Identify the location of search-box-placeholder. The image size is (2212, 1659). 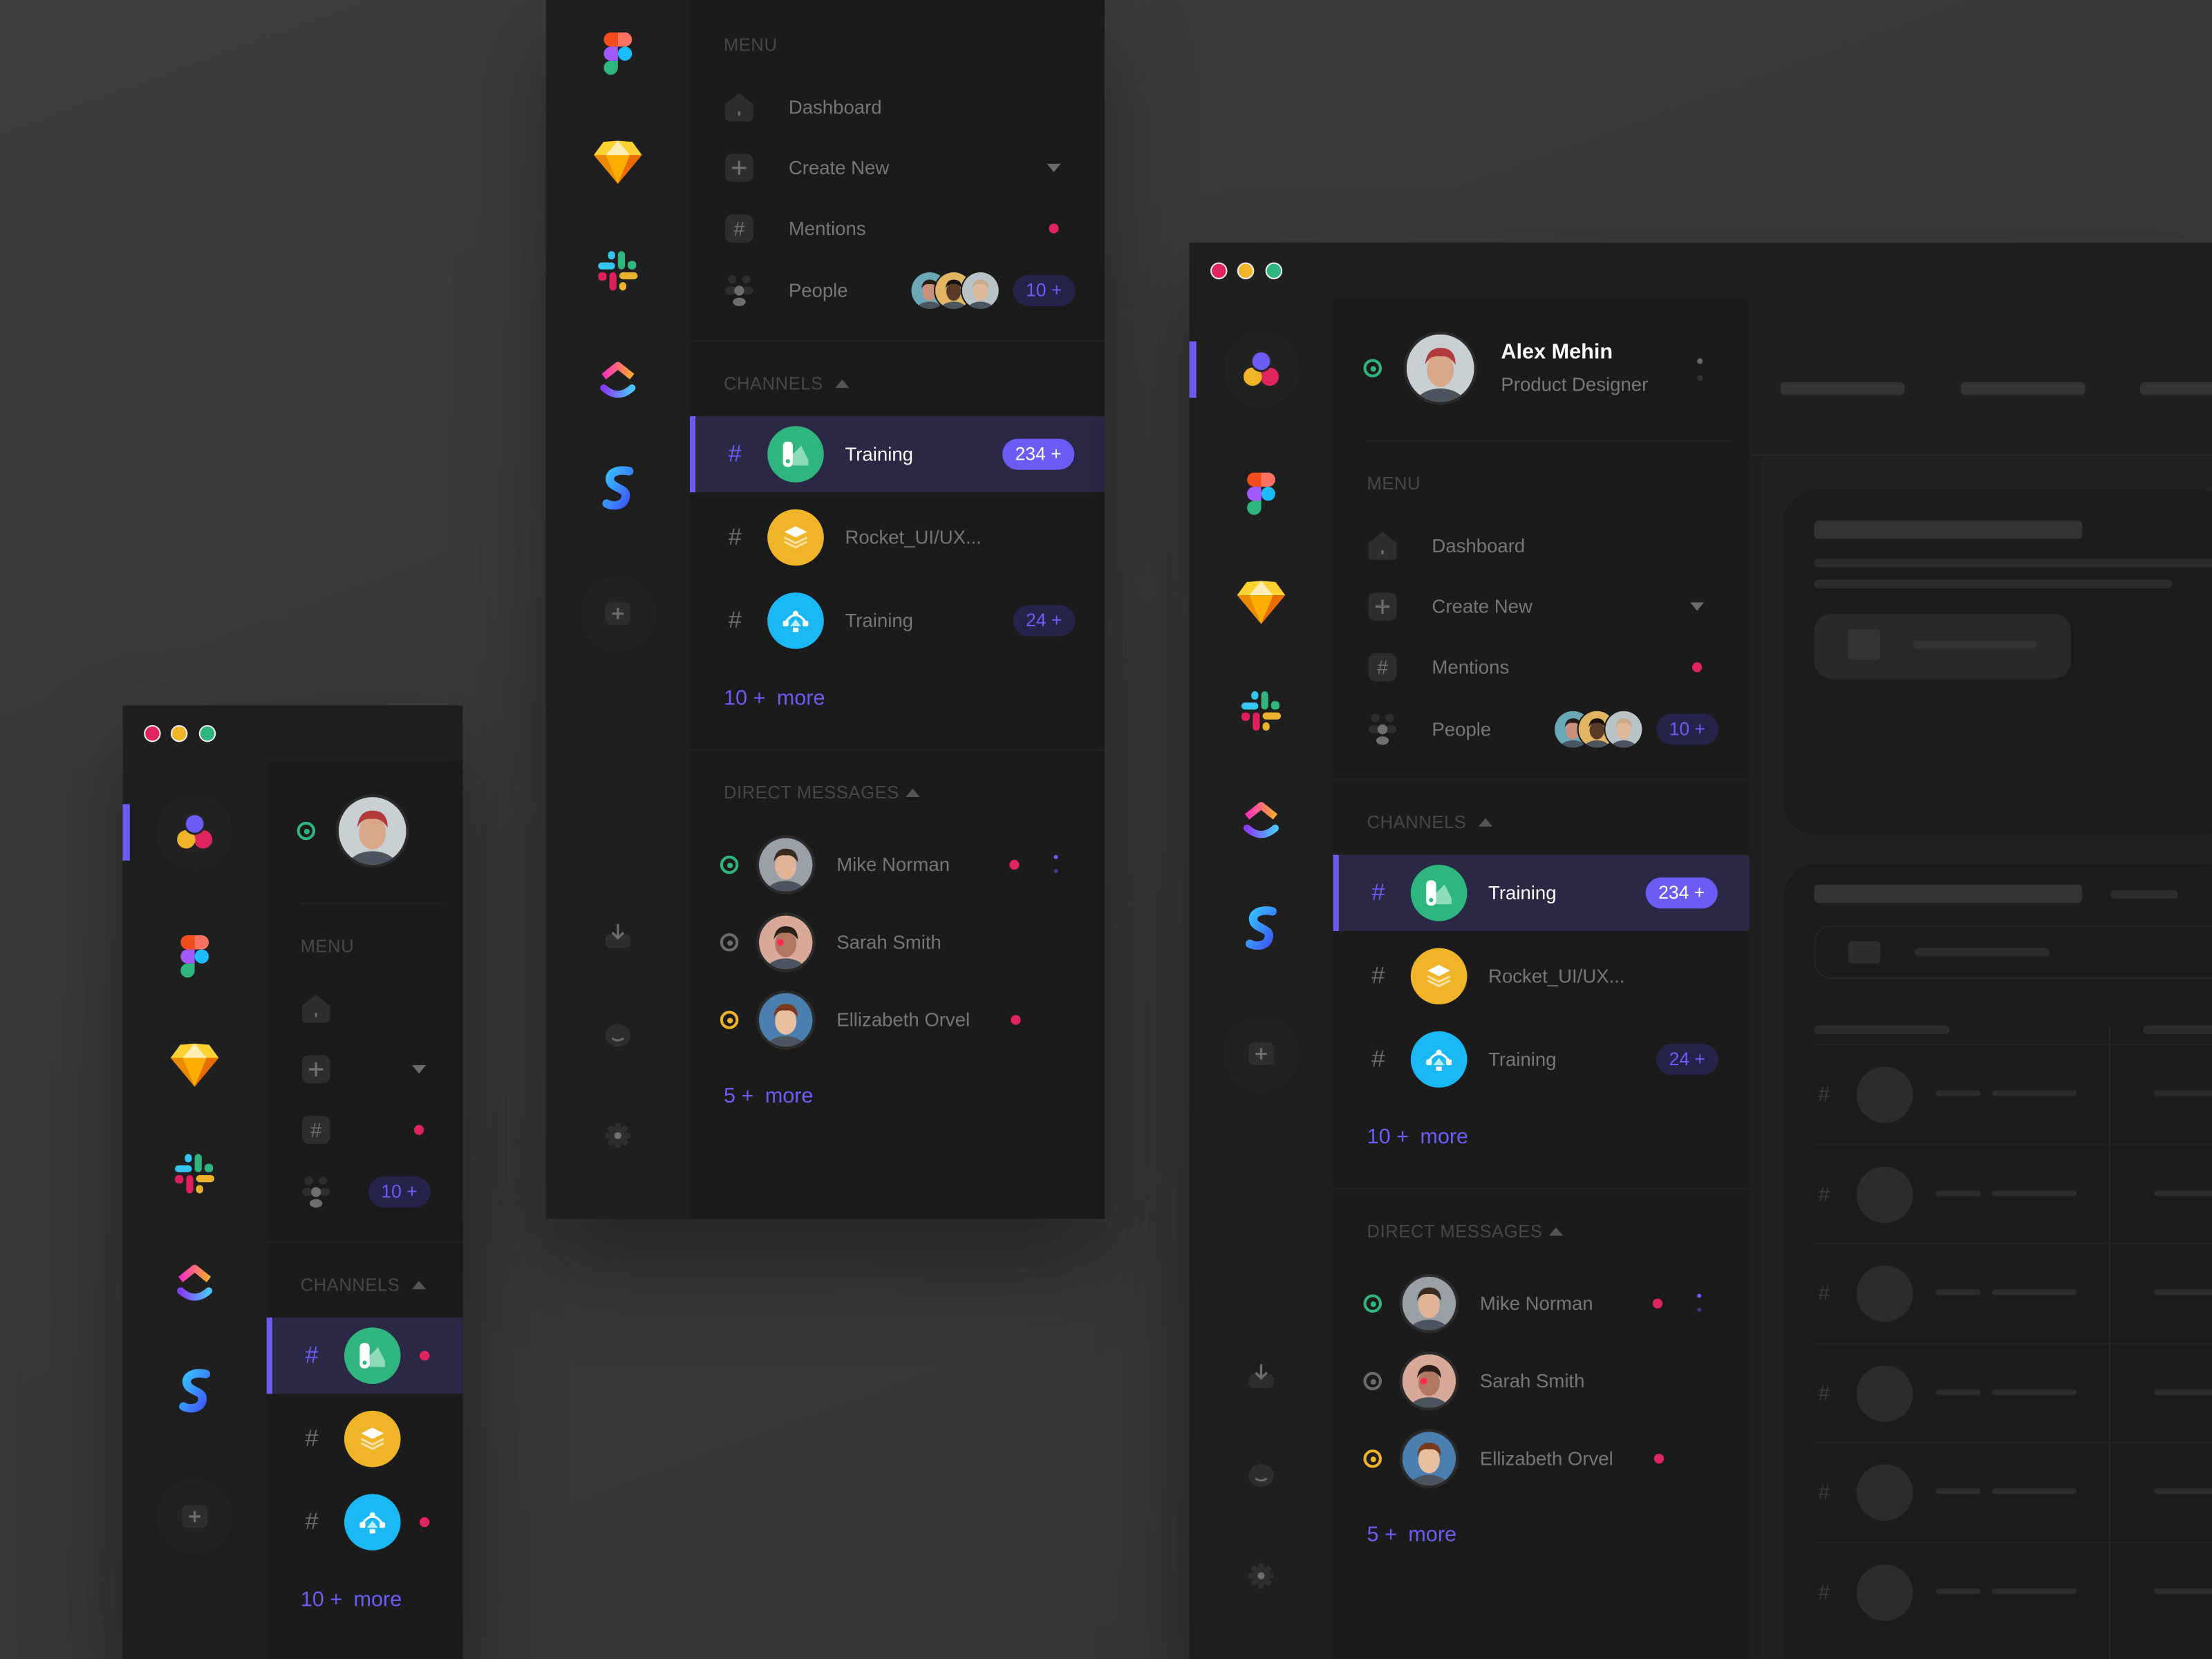
(2013, 953).